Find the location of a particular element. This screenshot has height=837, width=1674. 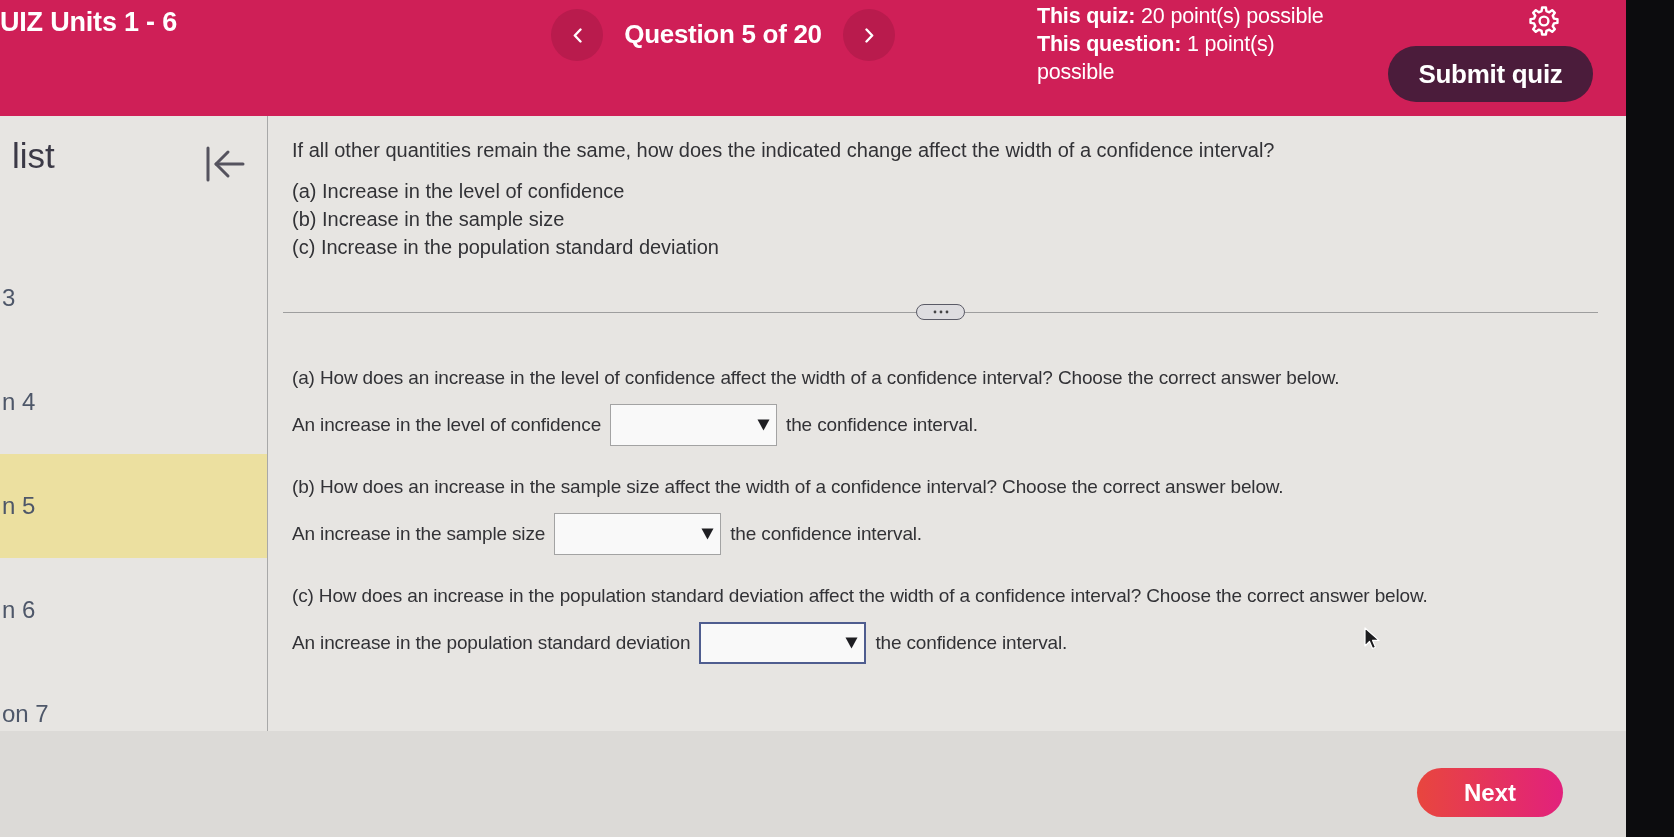

collapse-icon is located at coordinates (225, 164).